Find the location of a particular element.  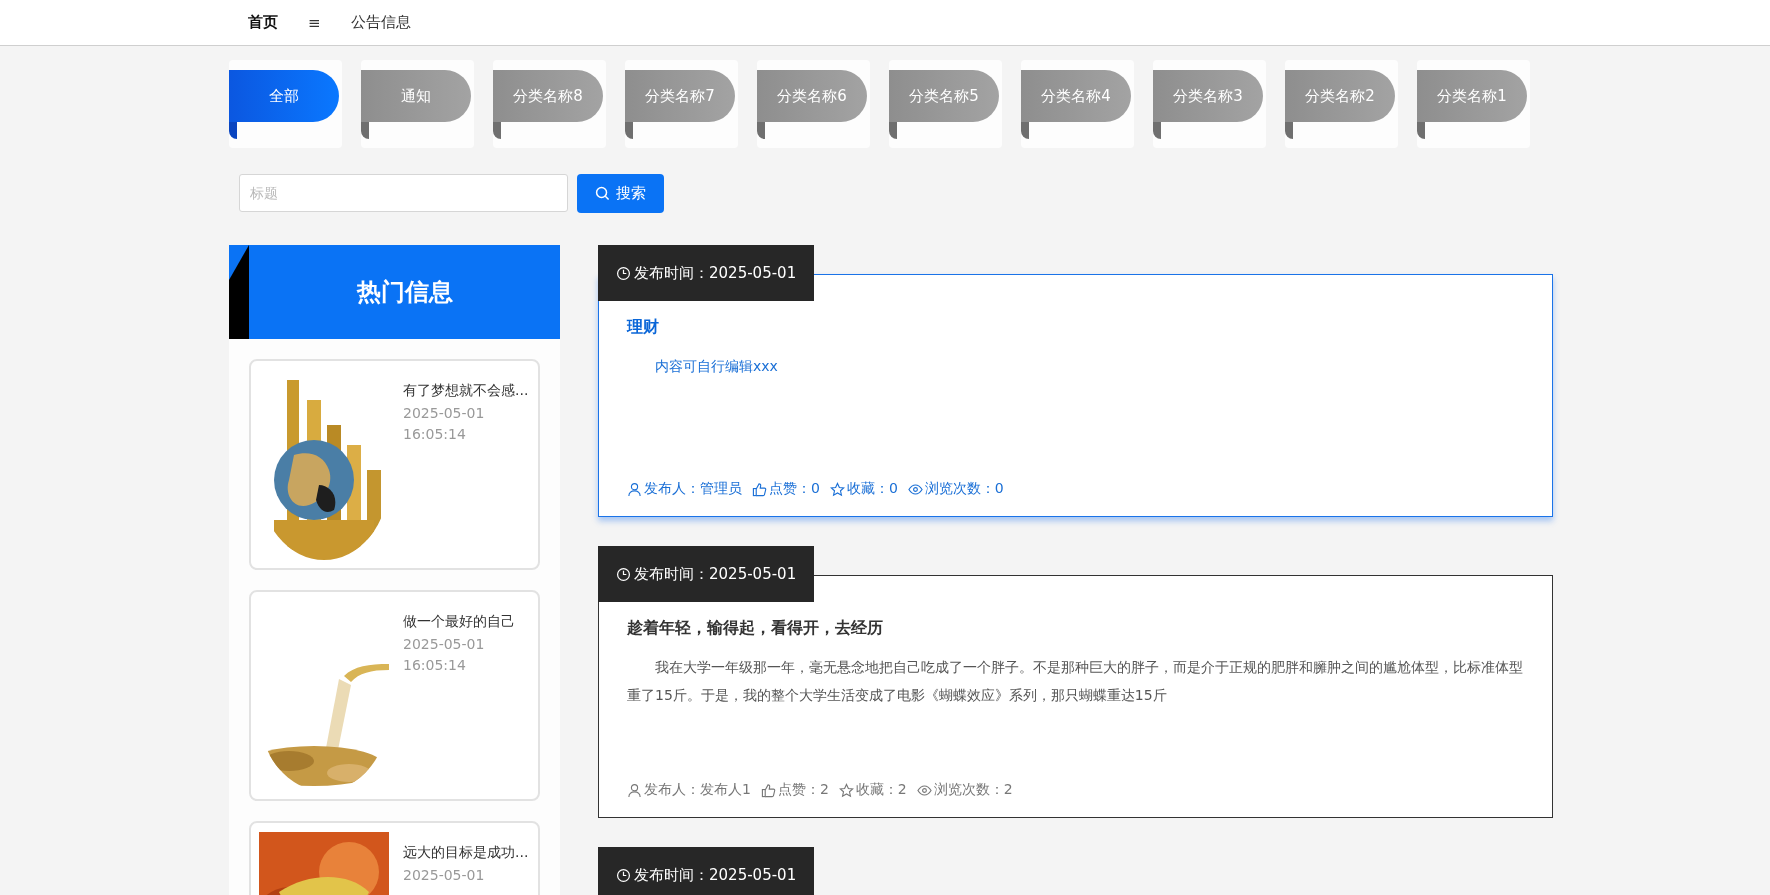

post-excerpt: 内容可自行编辑xxx is located at coordinates (716, 366).